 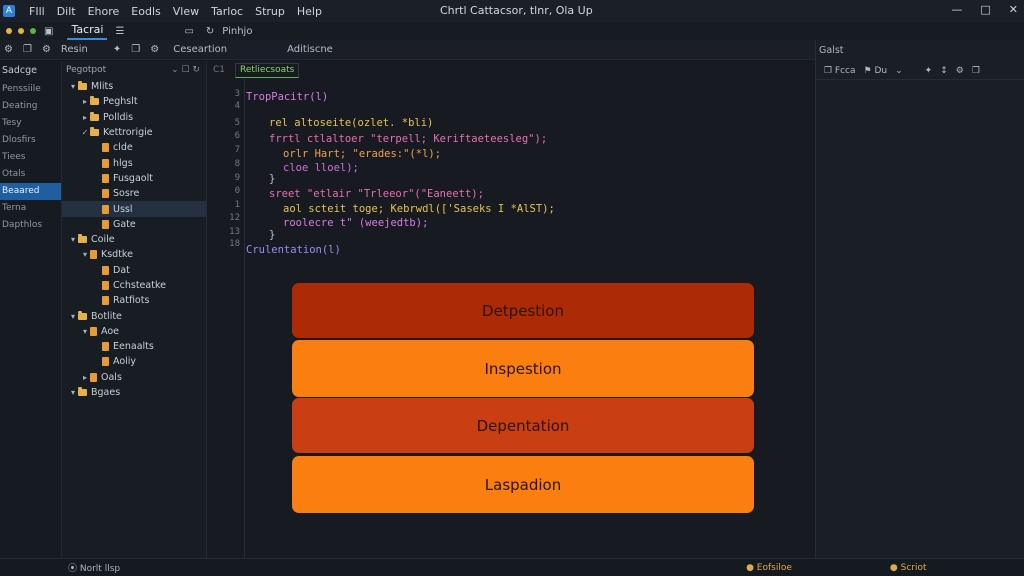 I want to click on stack-block: Depentation, so click(x=523, y=425).